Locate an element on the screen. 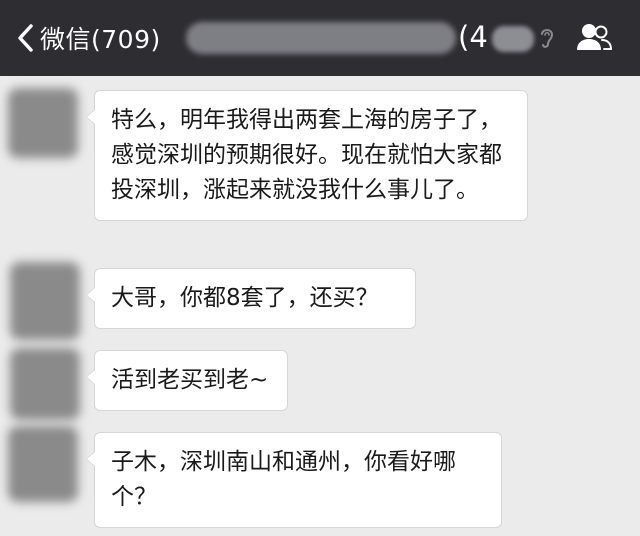  message-text: 大哥，你都8套了，还买？ is located at coordinates (245, 298).